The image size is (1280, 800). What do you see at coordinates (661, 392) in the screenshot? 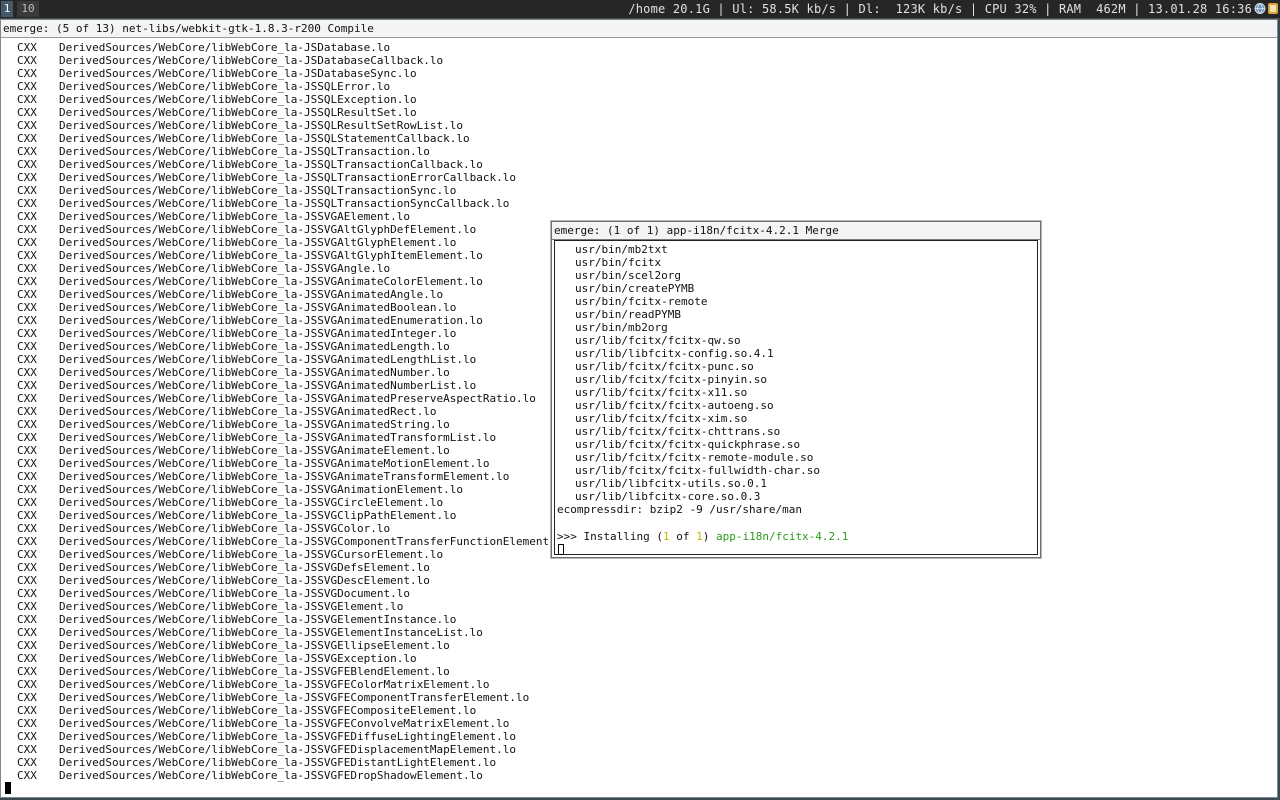
I see `installed-file: usr/lib/fcitx/fcitx-x11.so` at bounding box center [661, 392].